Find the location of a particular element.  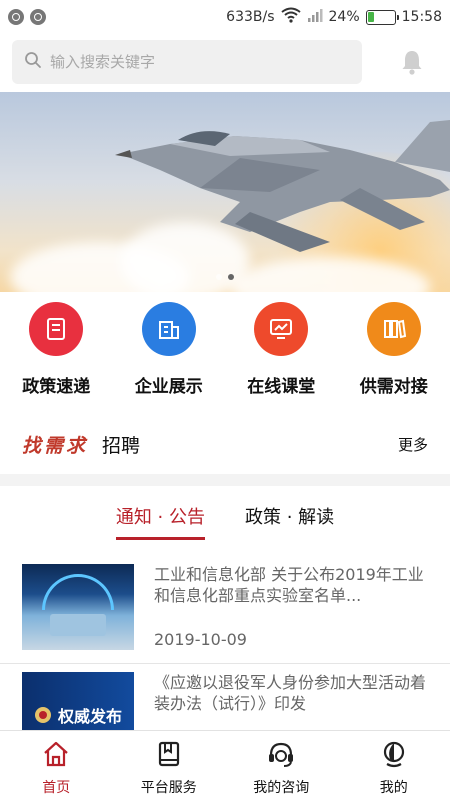

wifi-icon is located at coordinates (290, 17).